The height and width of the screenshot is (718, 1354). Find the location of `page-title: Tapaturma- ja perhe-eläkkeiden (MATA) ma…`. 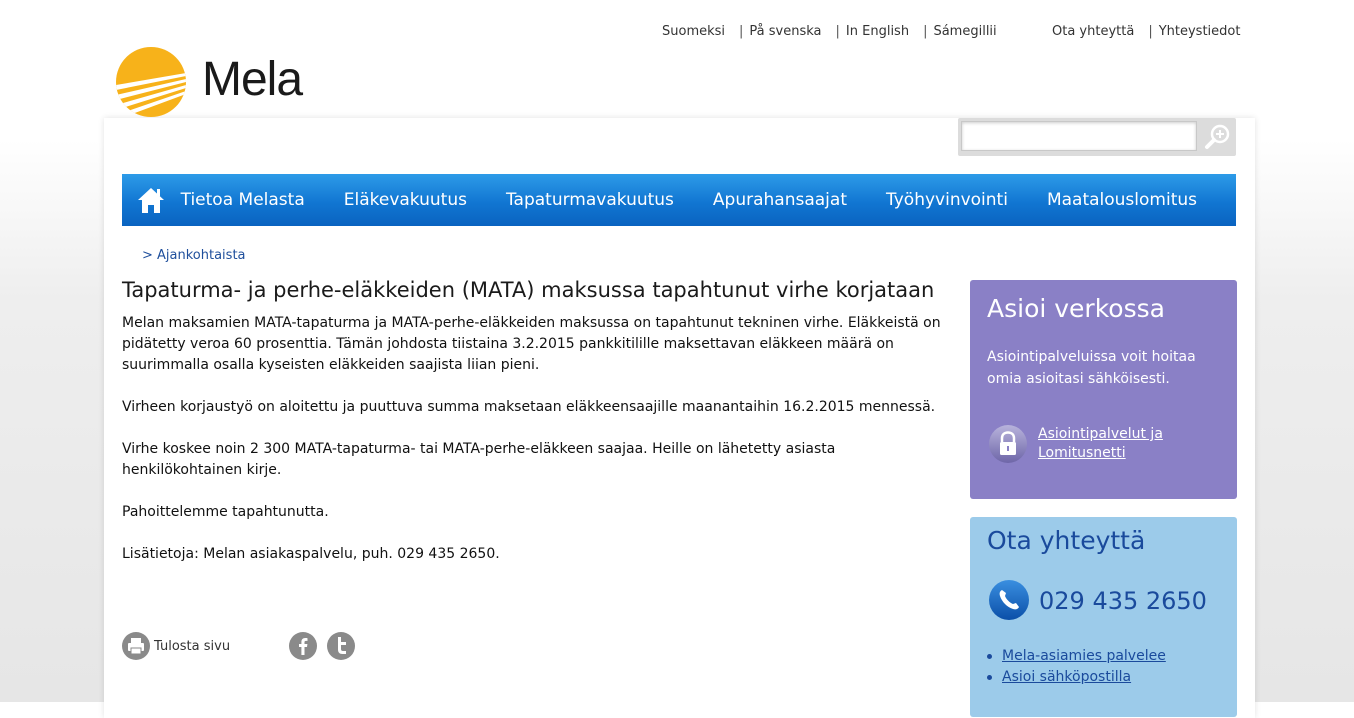

page-title: Tapaturma- ja perhe-eläkkeiden (MATA) ma… is located at coordinates (528, 290).